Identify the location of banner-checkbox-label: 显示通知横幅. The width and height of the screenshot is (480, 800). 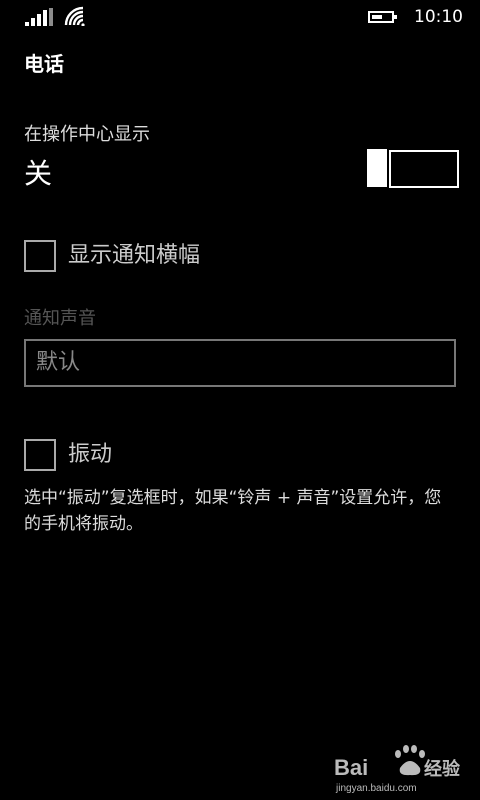
(134, 255).